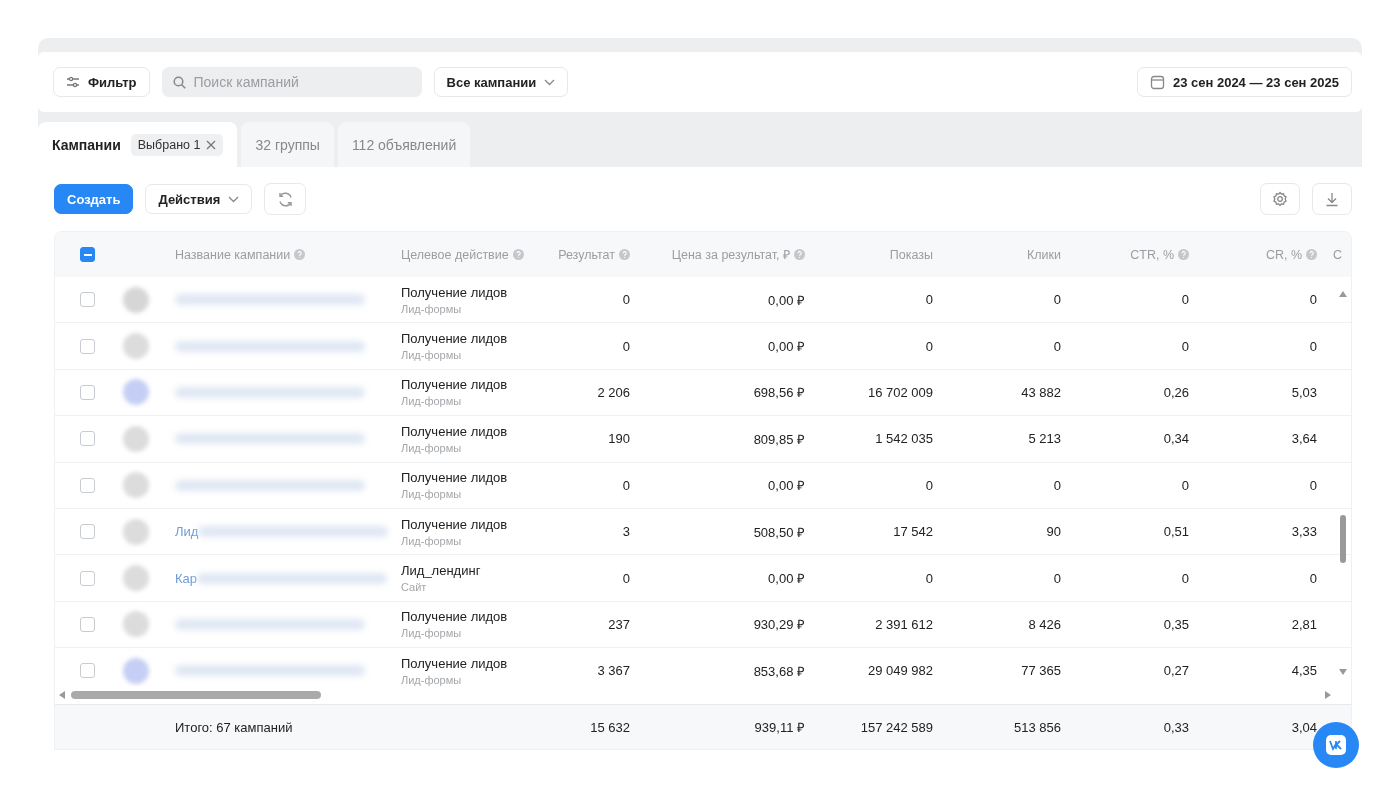 The width and height of the screenshot is (1400, 800). Describe the element at coordinates (1041, 671) in the screenshot. I see `table-cell: 77 365` at that location.